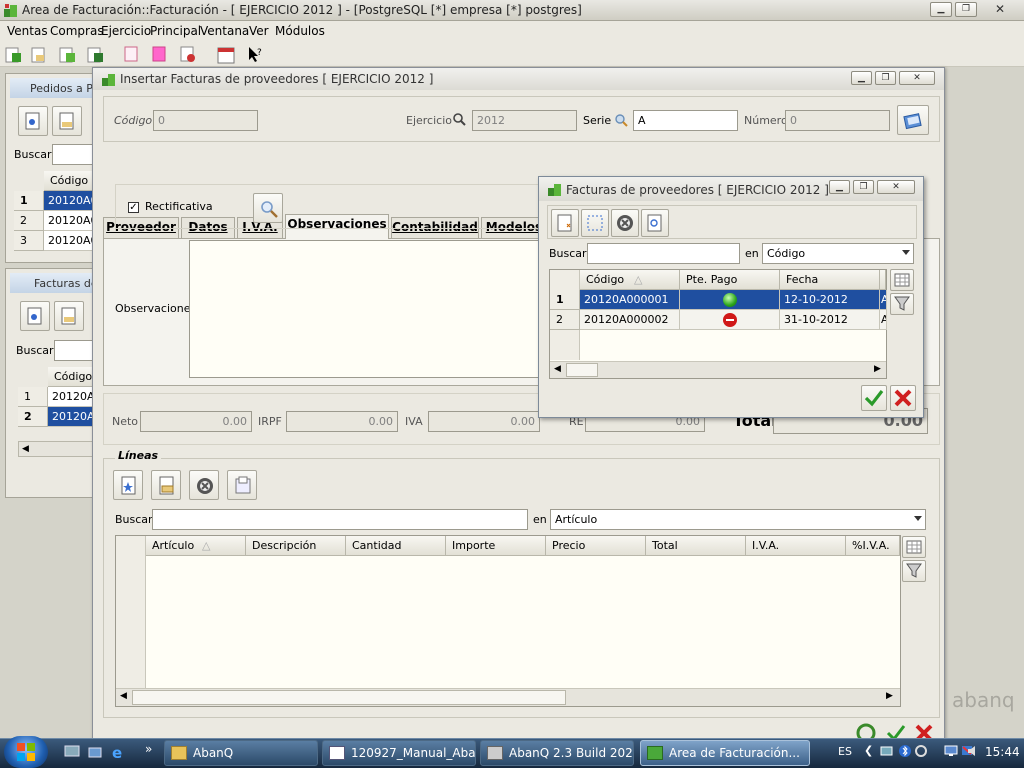  What do you see at coordinates (69, 316) in the screenshot?
I see `bg-facturas-edit-button` at bounding box center [69, 316].